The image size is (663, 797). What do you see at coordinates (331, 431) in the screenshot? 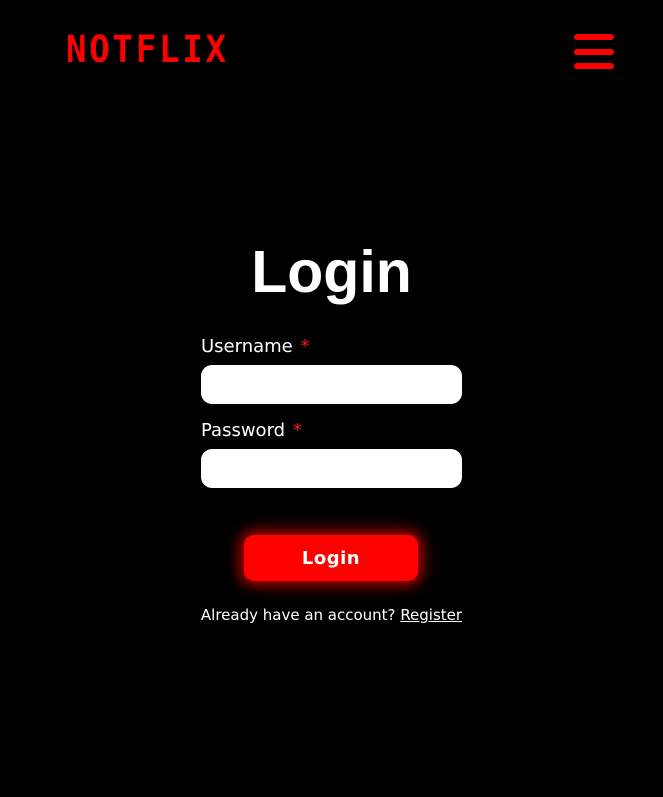
I see `password-label: Password *` at bounding box center [331, 431].